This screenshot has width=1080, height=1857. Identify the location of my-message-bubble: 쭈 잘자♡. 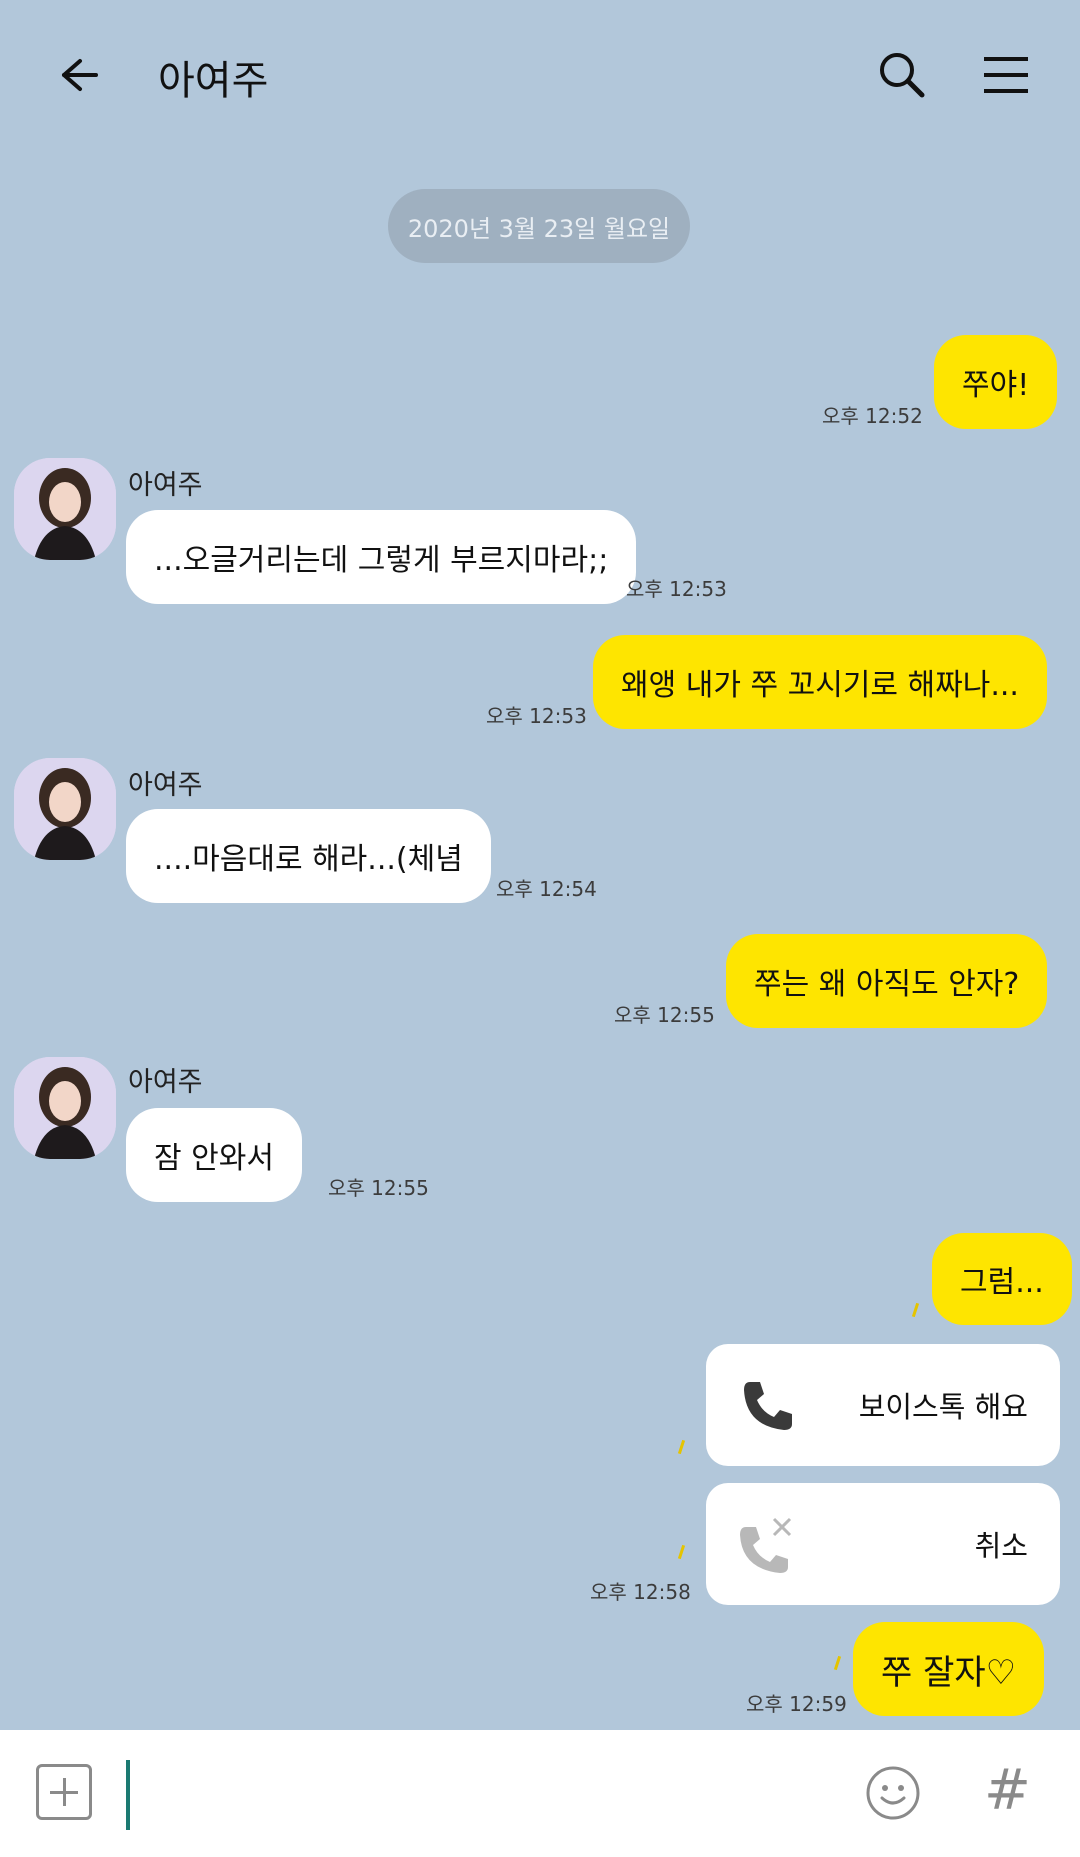
(949, 1669).